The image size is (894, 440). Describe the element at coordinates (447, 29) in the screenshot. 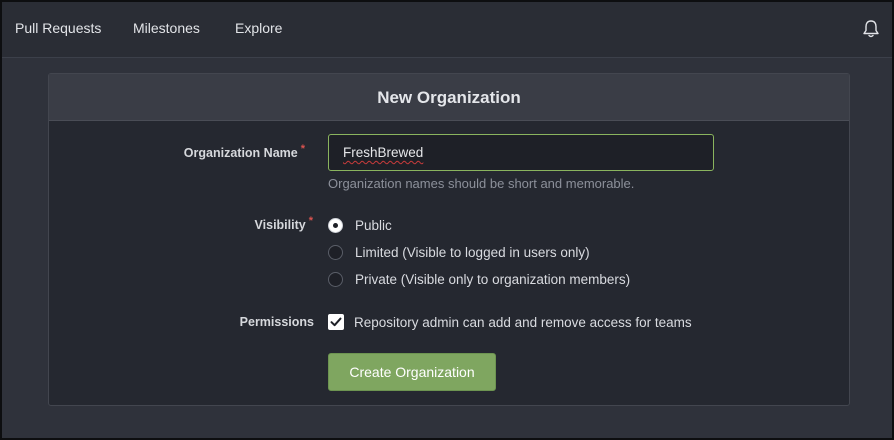

I see `top-navbar: Pull Requests Milestones Explore` at that location.